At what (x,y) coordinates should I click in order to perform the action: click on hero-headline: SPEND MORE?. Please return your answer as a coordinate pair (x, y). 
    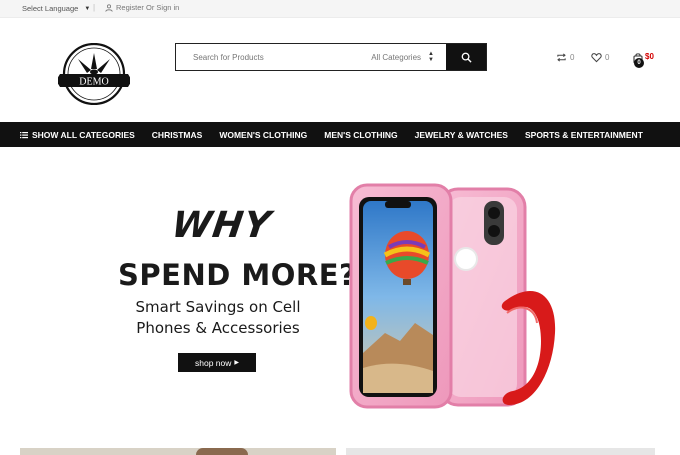
    Looking at the image, I should click on (237, 275).